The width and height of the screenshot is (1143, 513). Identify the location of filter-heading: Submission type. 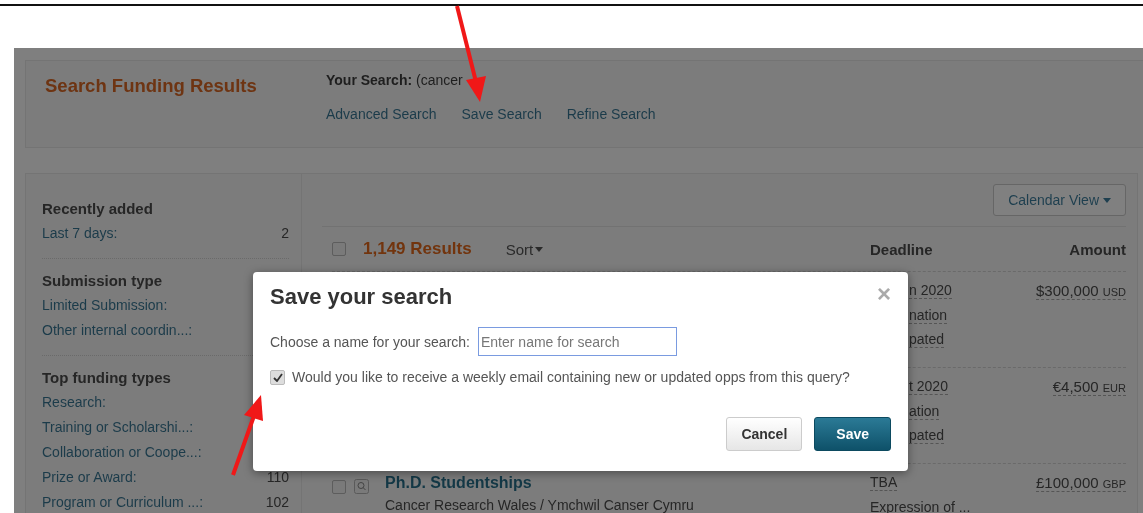
(102, 280).